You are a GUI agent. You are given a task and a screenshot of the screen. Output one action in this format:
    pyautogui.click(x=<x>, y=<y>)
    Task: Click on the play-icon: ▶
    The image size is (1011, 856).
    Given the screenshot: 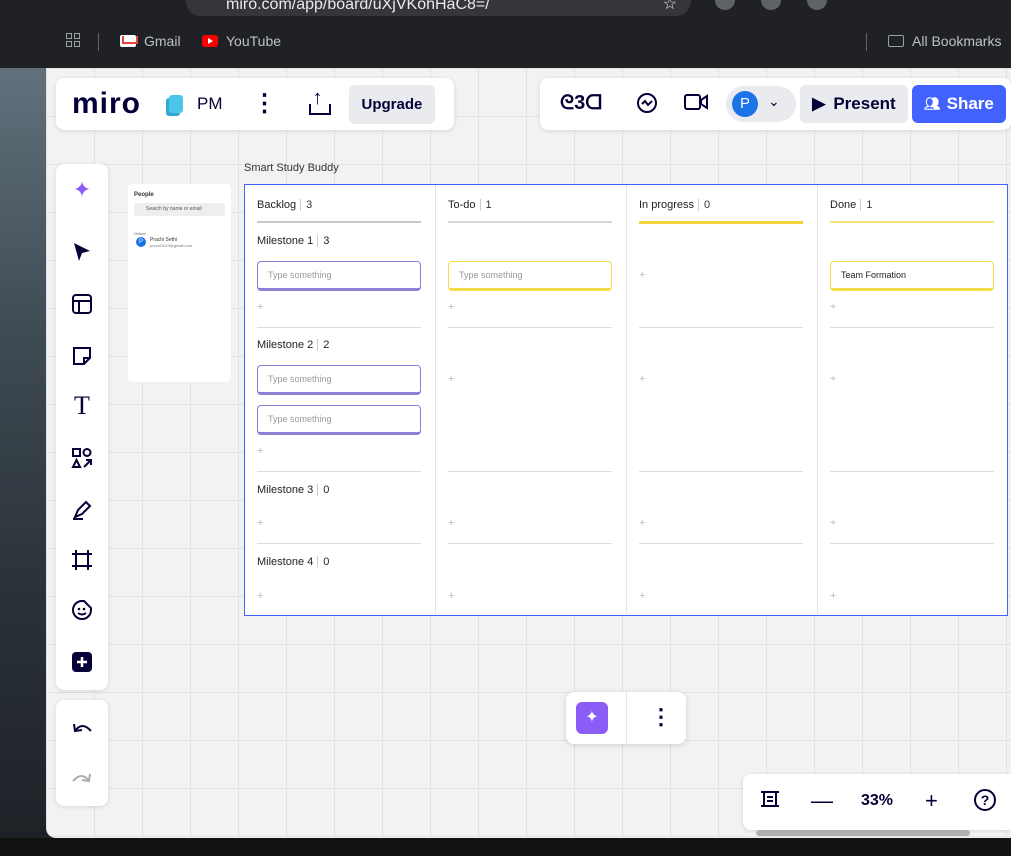 What is the action you would take?
    pyautogui.click(x=819, y=103)
    